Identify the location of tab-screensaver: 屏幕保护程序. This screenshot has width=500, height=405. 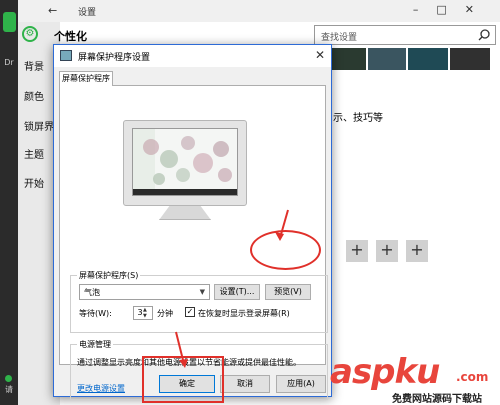
(86, 78).